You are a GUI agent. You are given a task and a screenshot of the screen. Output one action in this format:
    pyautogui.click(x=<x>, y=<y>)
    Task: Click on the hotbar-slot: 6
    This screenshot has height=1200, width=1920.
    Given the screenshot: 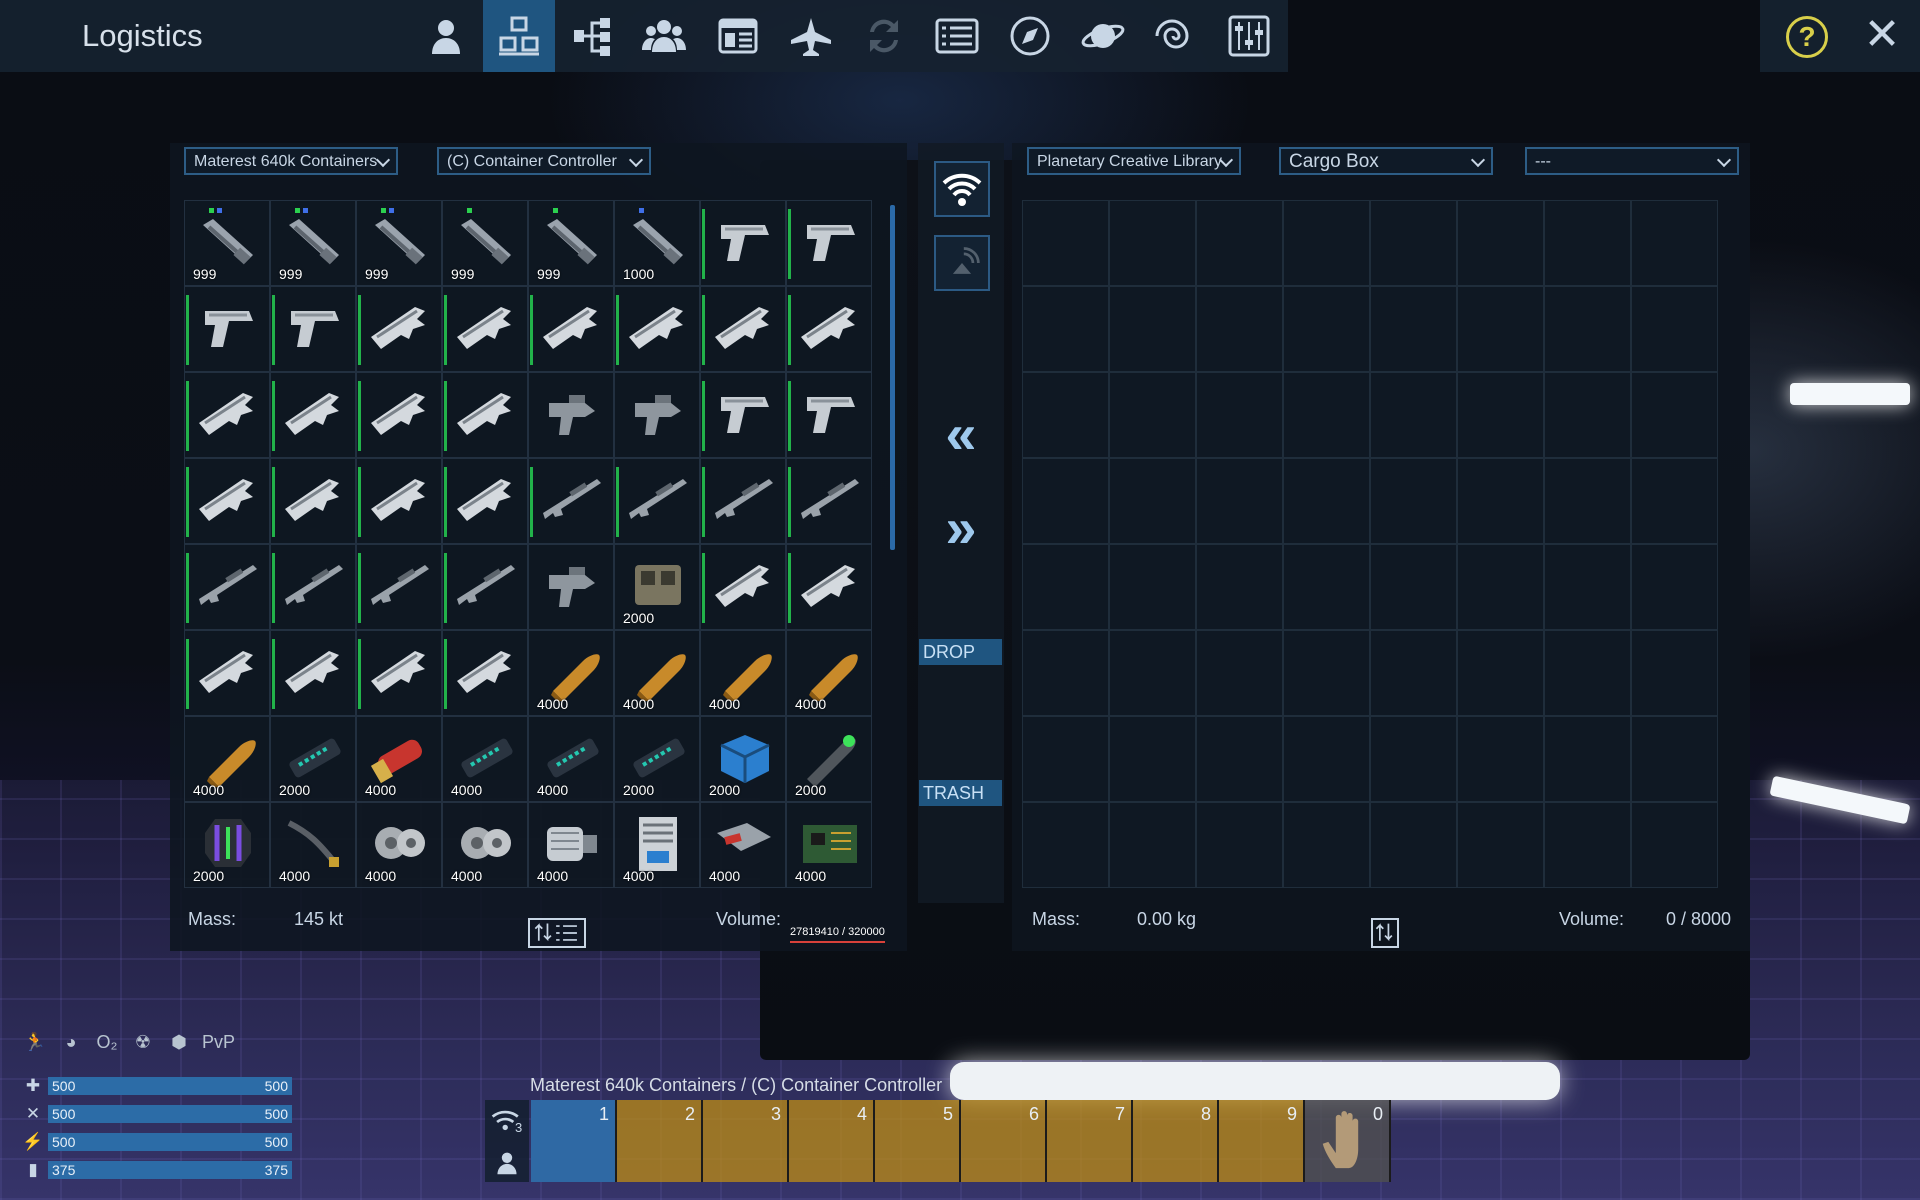 What is the action you would take?
    pyautogui.click(x=1004, y=1141)
    